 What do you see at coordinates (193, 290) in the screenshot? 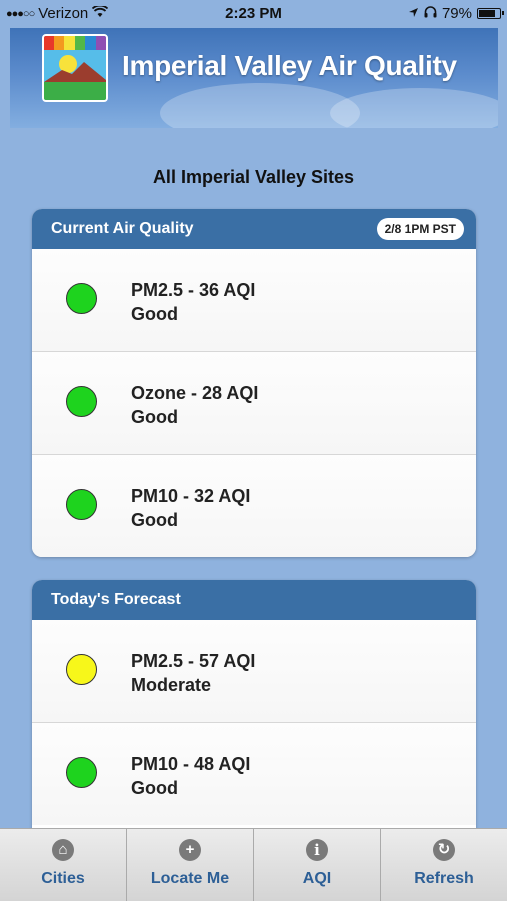
I see `aqi-label: PM2.5 - 36 AQI` at bounding box center [193, 290].